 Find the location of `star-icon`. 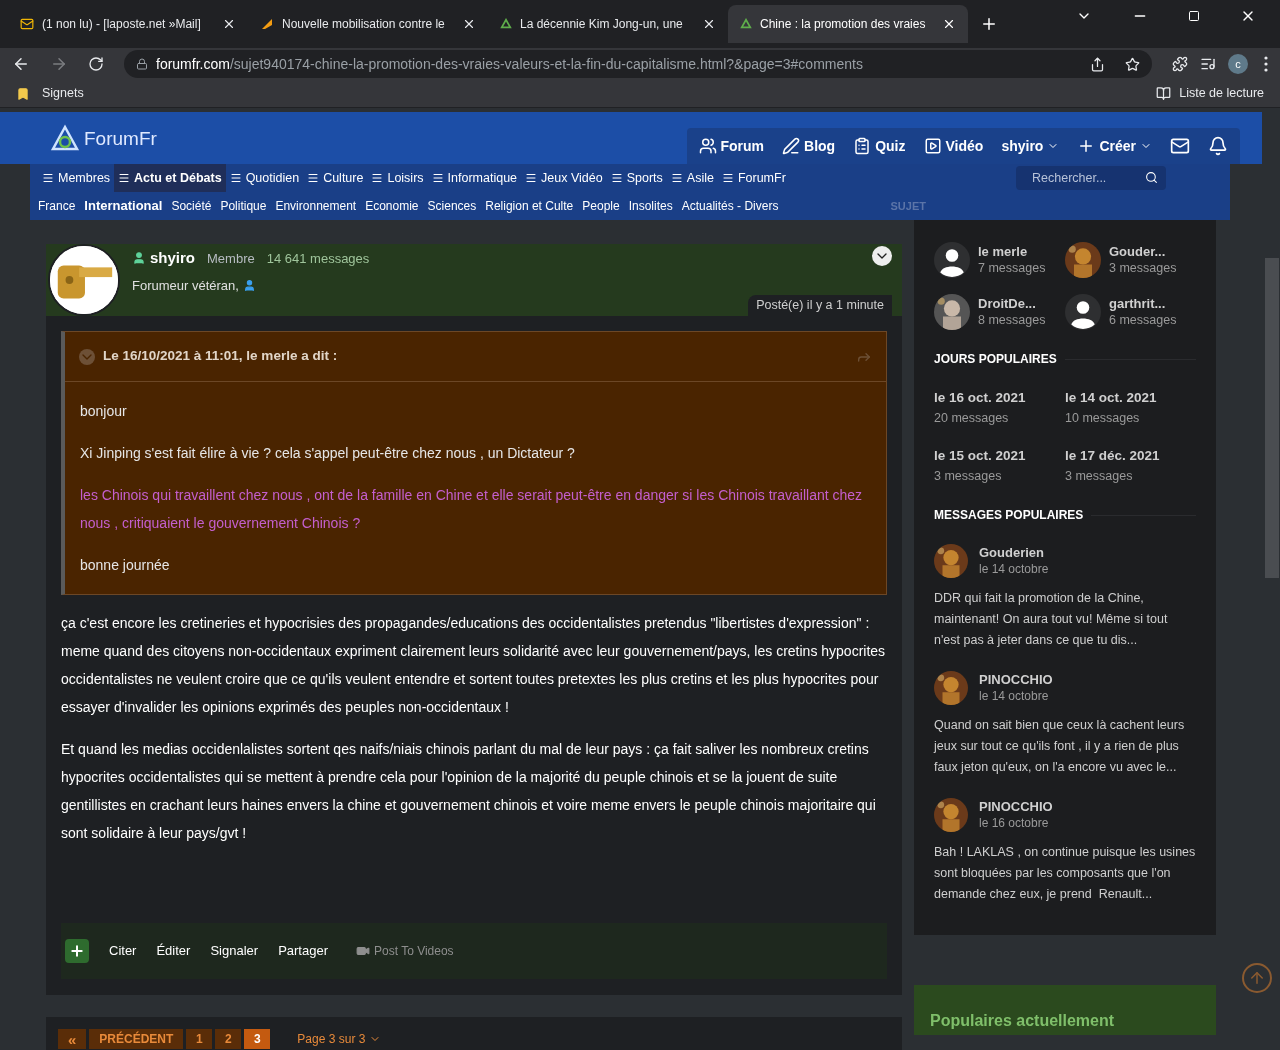

star-icon is located at coordinates (1132, 64).